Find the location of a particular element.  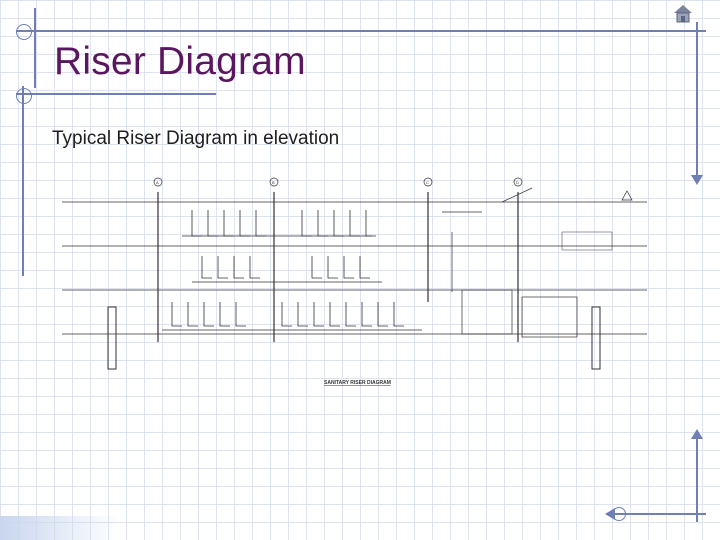

arrow-down-icon is located at coordinates (697, 180).